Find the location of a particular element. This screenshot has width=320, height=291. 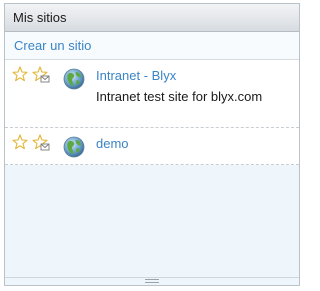

site-description: Intranet test site for blyx.com is located at coordinates (179, 96).